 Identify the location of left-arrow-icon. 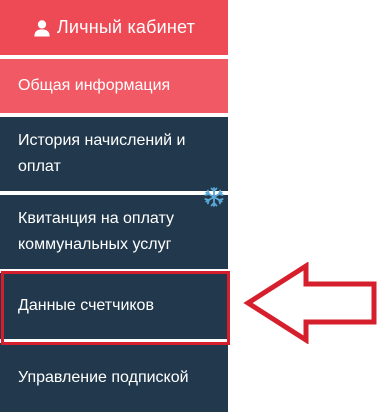
(310, 303).